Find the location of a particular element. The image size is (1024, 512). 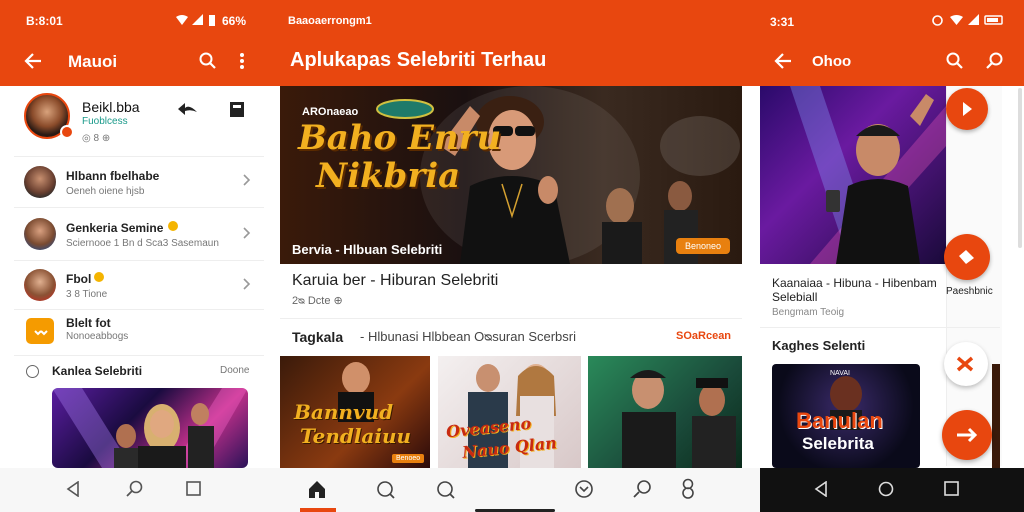

active-tab-indicator is located at coordinates (318, 510).